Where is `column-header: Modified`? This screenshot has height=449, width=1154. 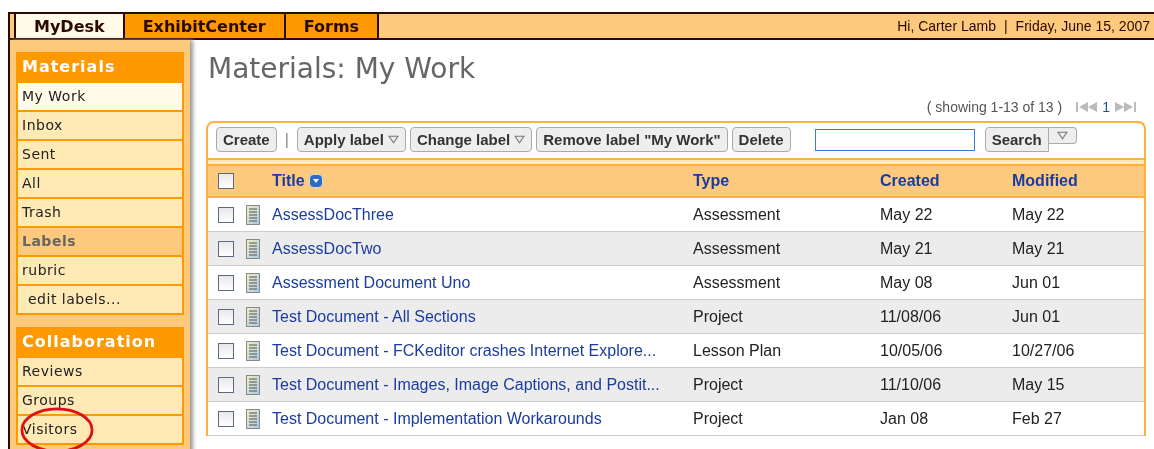
column-header: Modified is located at coordinates (1045, 180).